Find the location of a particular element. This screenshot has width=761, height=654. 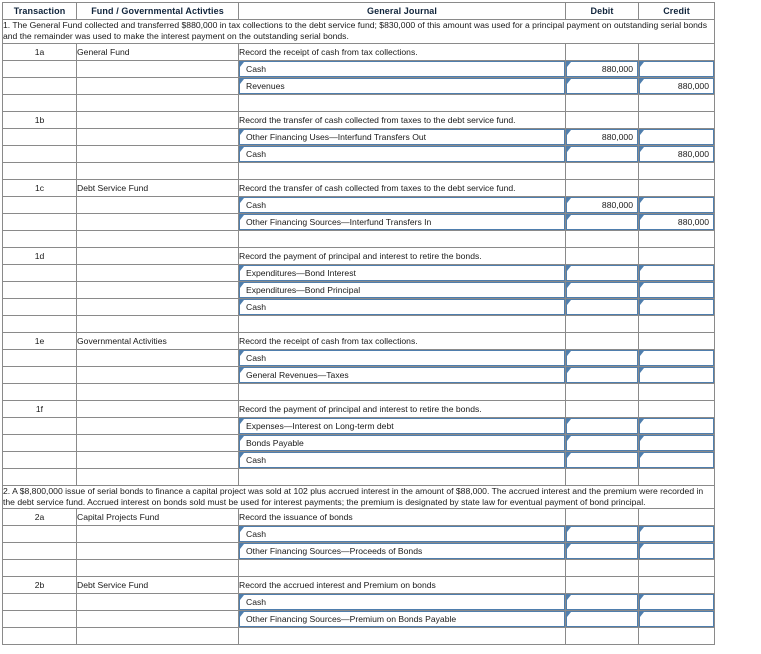

fund-name is located at coordinates (157, 119).